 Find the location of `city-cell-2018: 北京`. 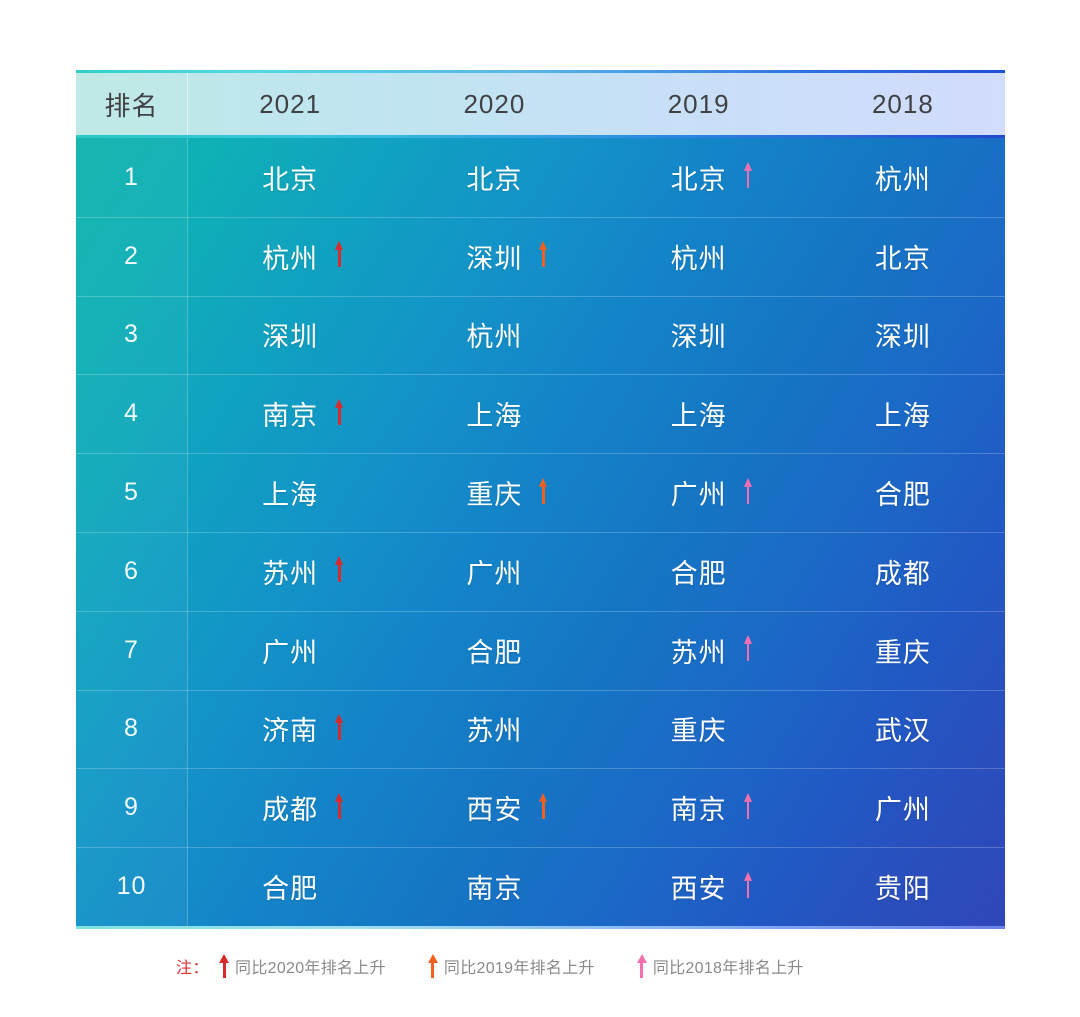

city-cell-2018: 北京 is located at coordinates (903, 256).